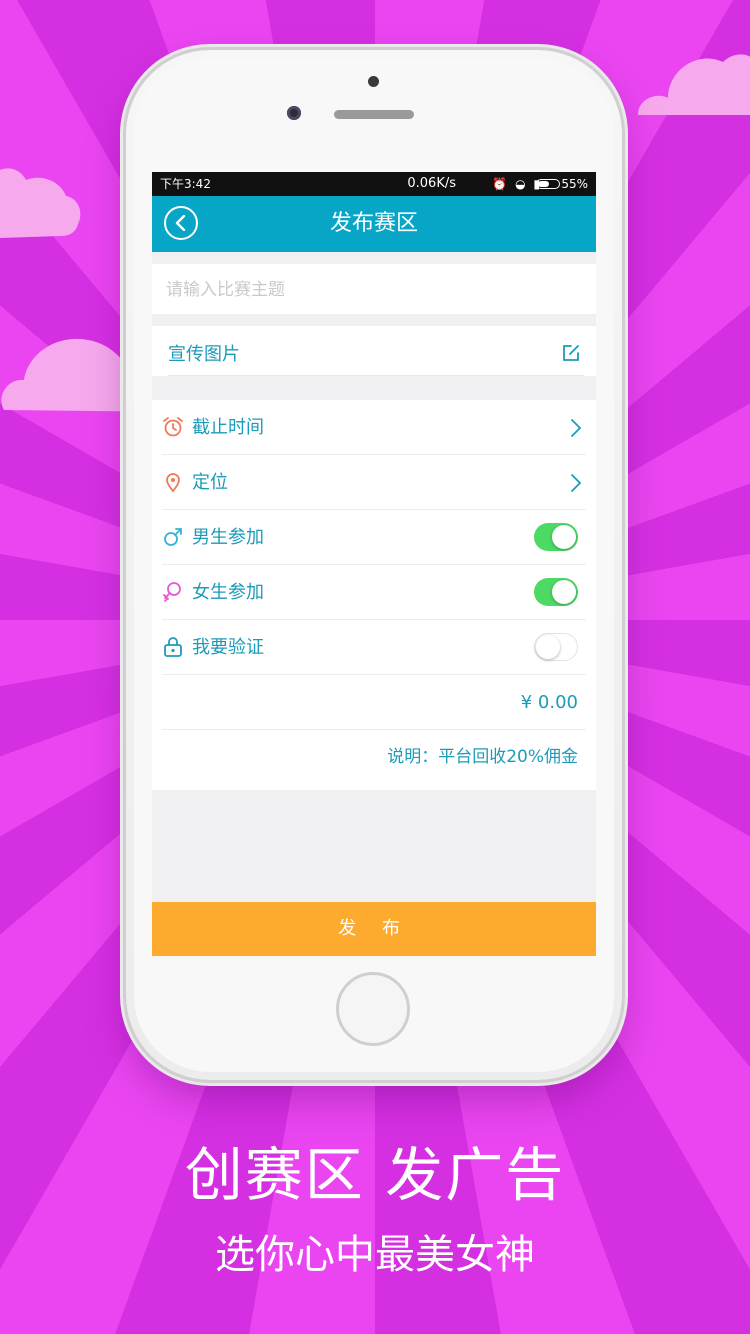 This screenshot has height=1334, width=750. Describe the element at coordinates (374, 757) in the screenshot. I see `note-row: 说明：平台回收20%佣金` at that location.